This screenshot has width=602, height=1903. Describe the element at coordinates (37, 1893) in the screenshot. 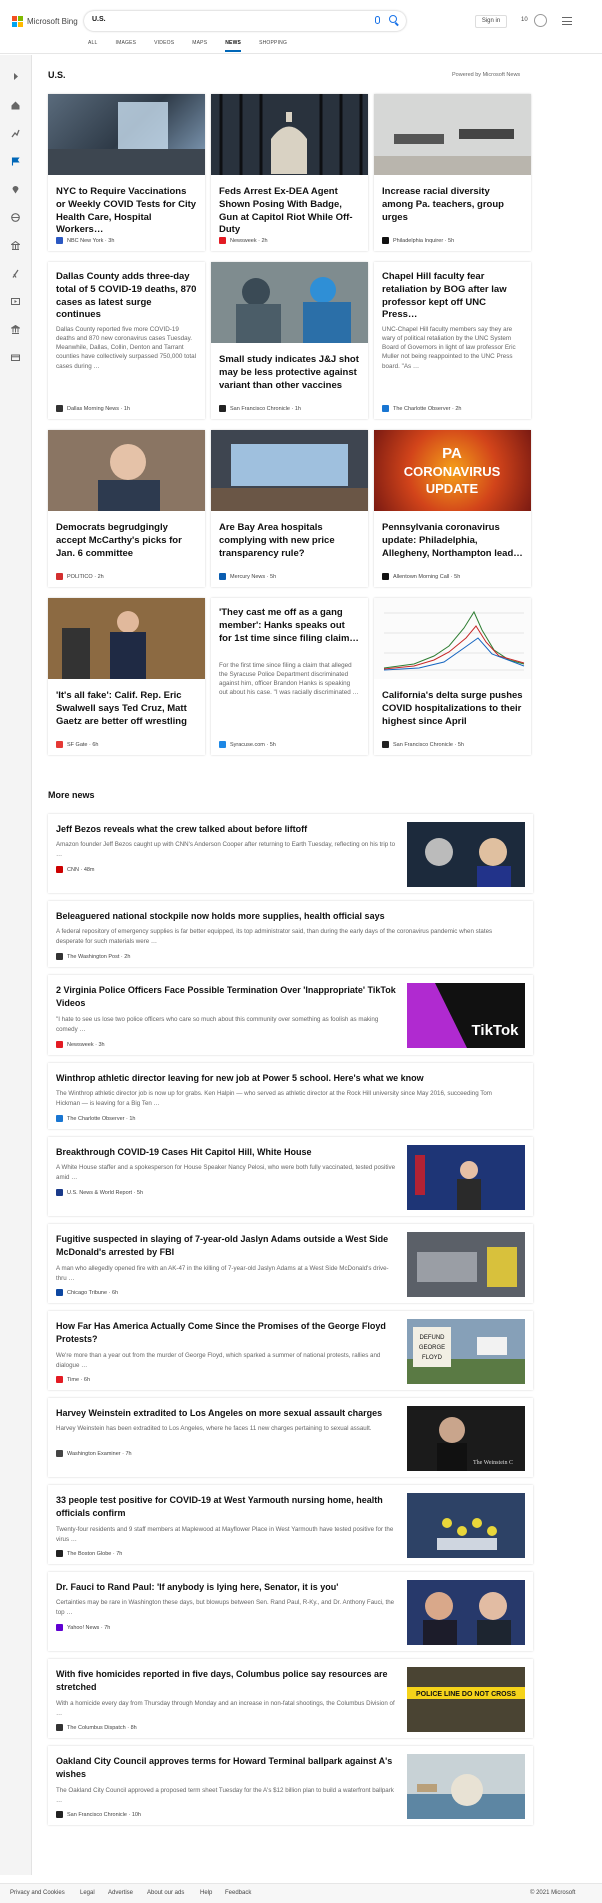

I see `footer-link-privacy: Privacy and Cookies` at that location.